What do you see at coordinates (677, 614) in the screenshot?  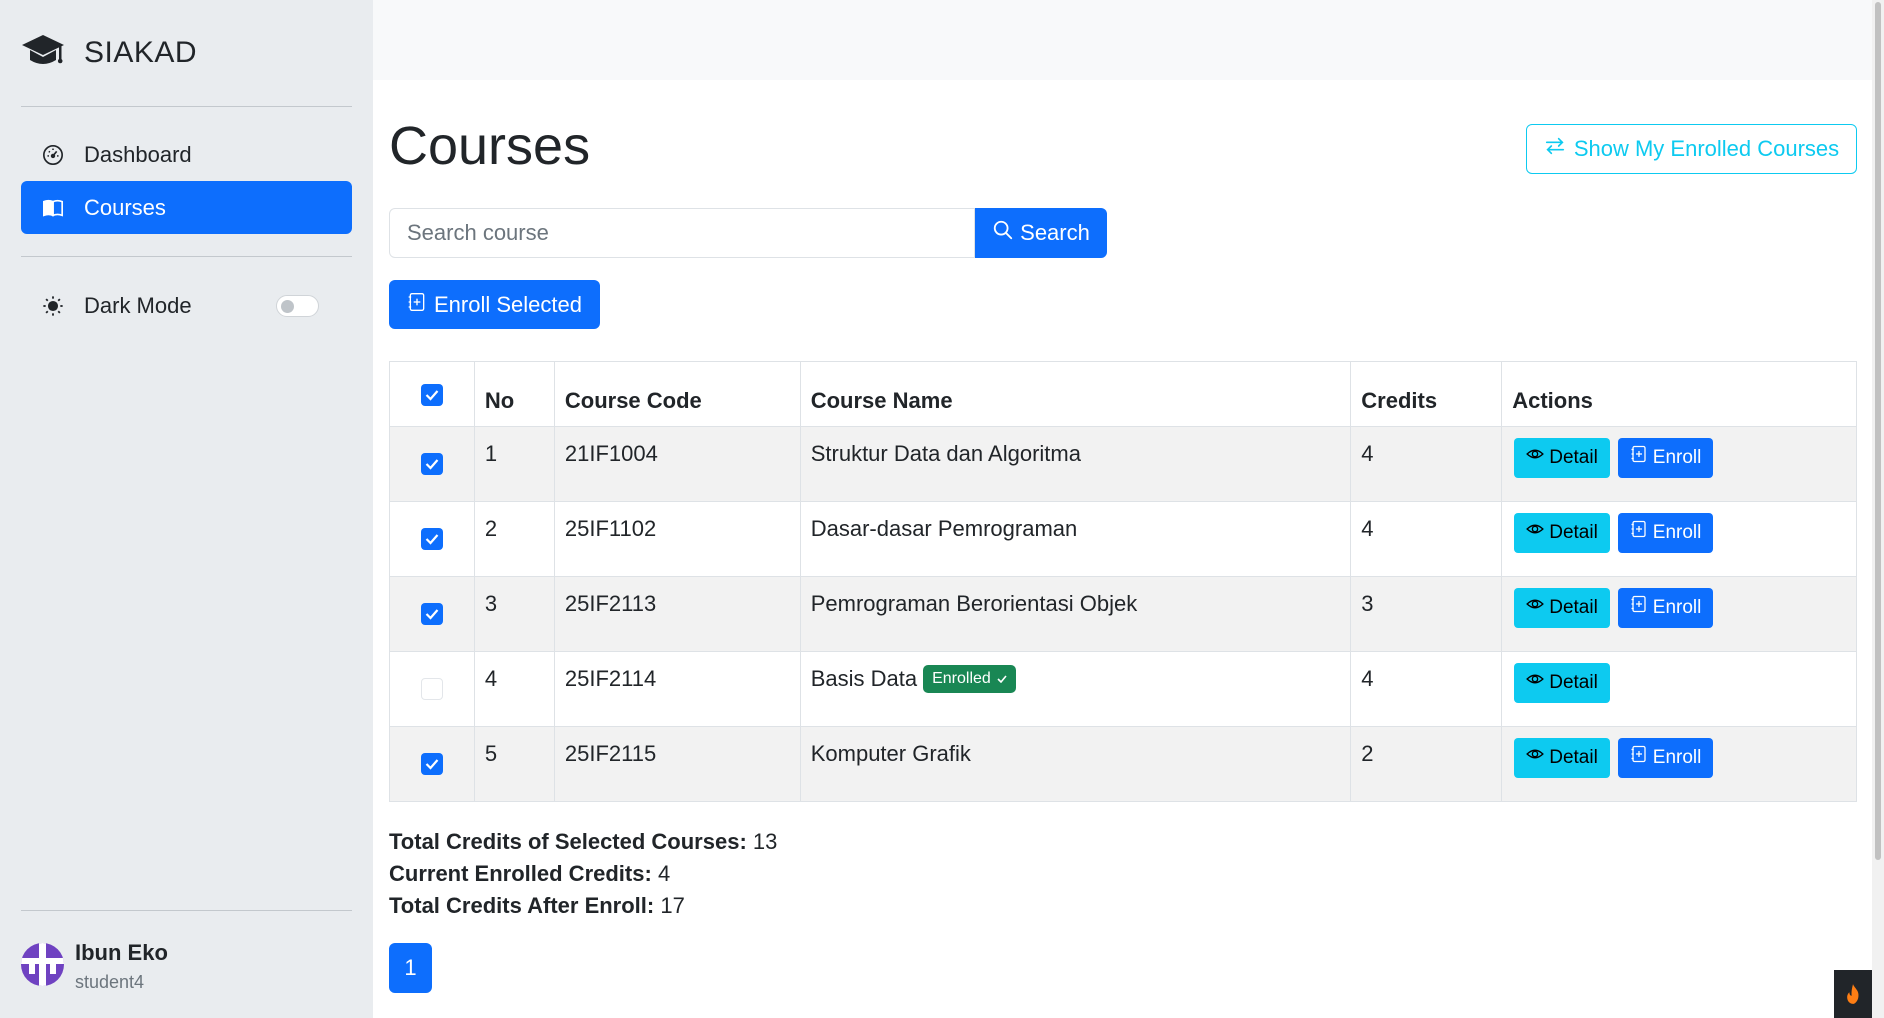 I see `cell-course-code: 25IF2113` at bounding box center [677, 614].